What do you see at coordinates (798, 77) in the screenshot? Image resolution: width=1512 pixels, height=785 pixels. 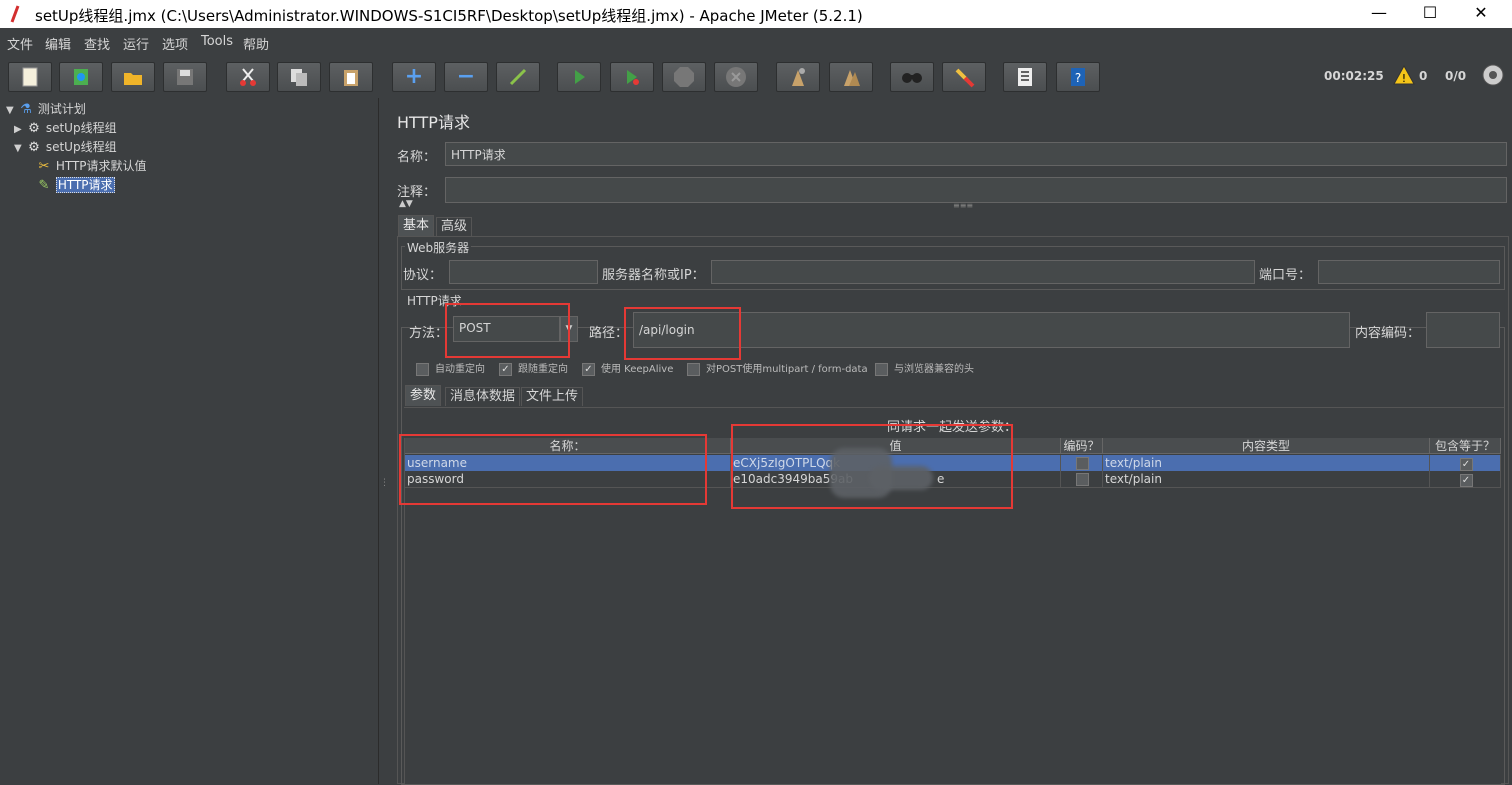 I see `clear-icon` at bounding box center [798, 77].